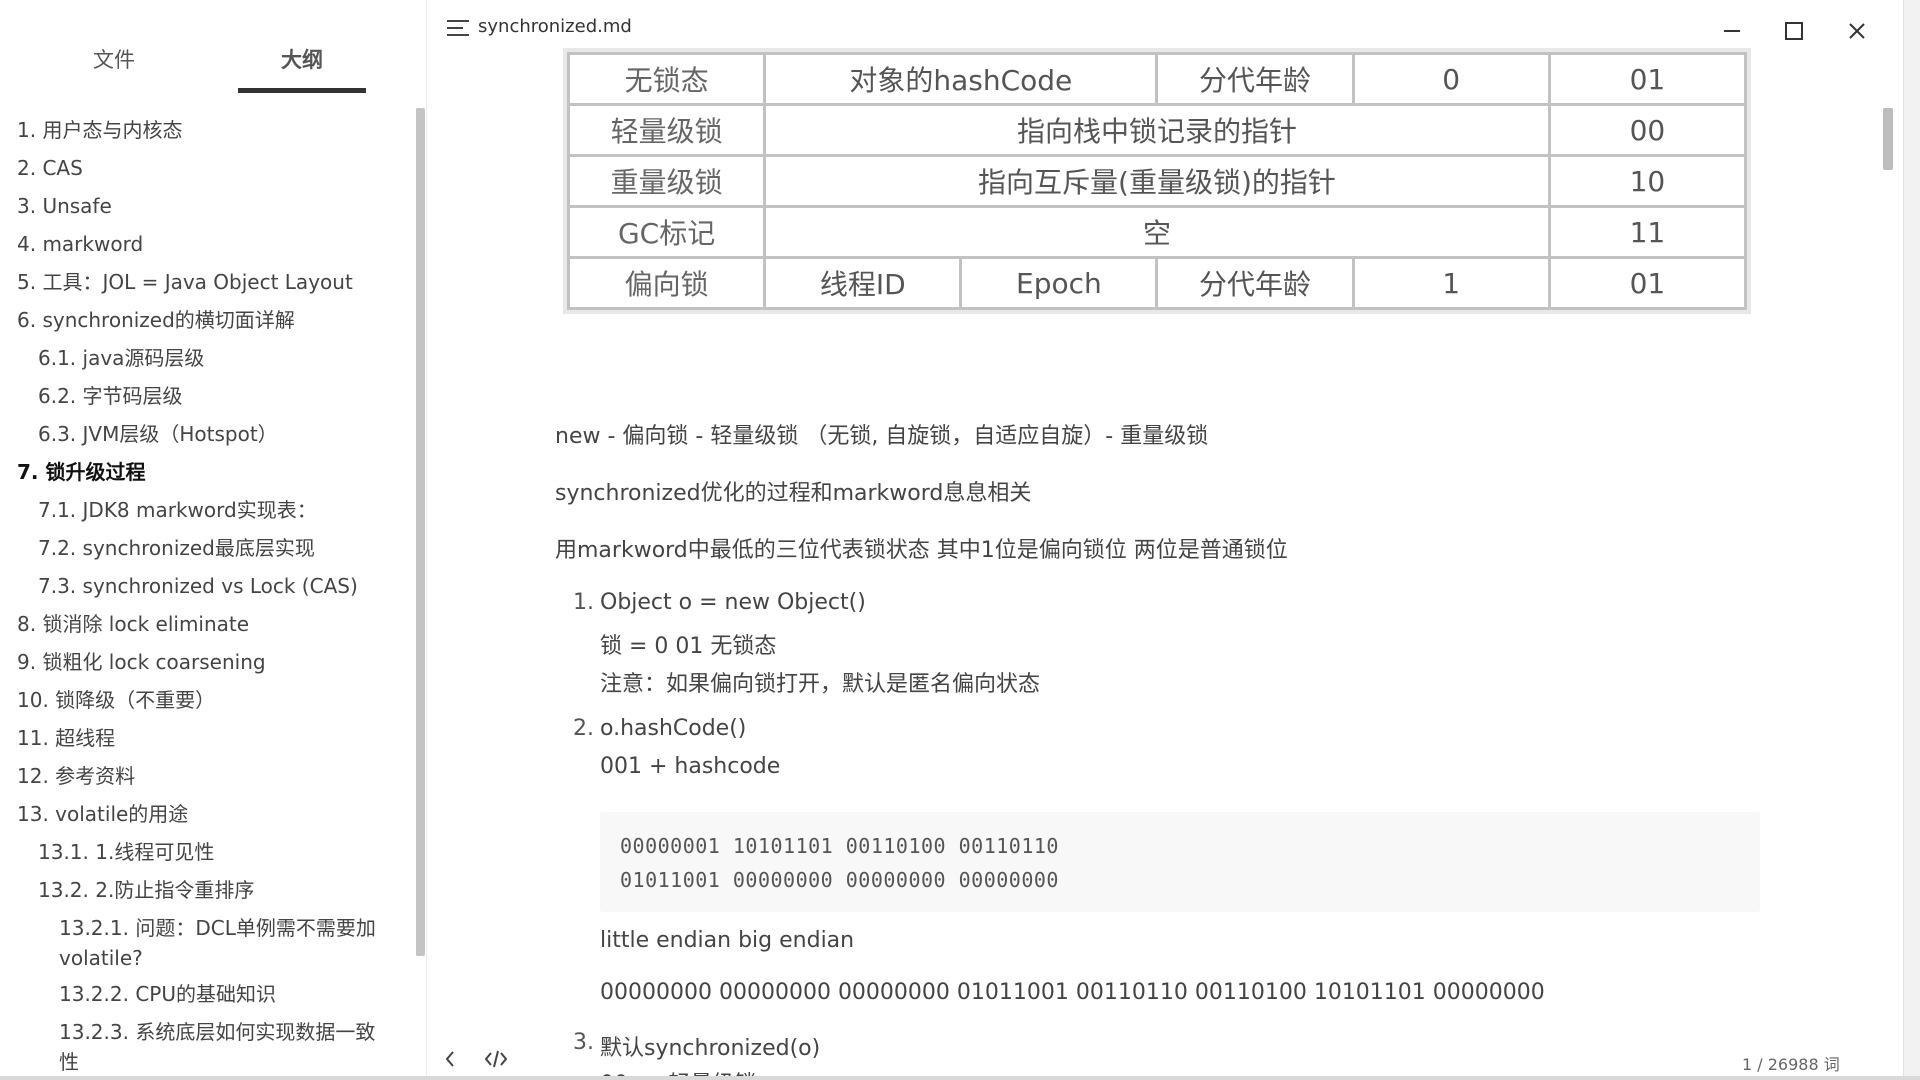 Image resolution: width=1920 pixels, height=1080 pixels. I want to click on list-item-text: 注意：如果偏向锁打开，默认是匿名偏向状态, so click(820, 684).